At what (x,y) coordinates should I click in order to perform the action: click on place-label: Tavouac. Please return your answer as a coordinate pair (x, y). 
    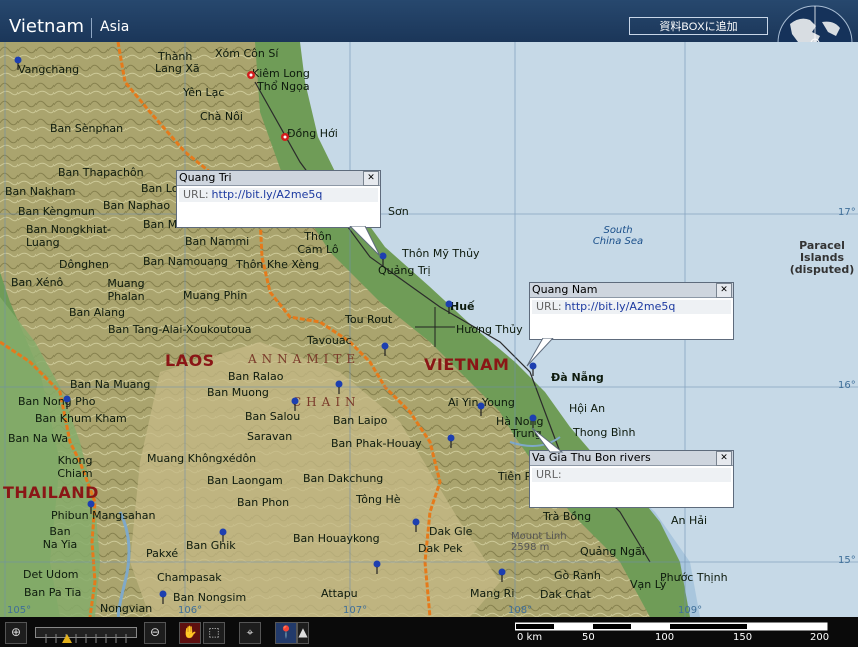
    Looking at the image, I should click on (329, 340).